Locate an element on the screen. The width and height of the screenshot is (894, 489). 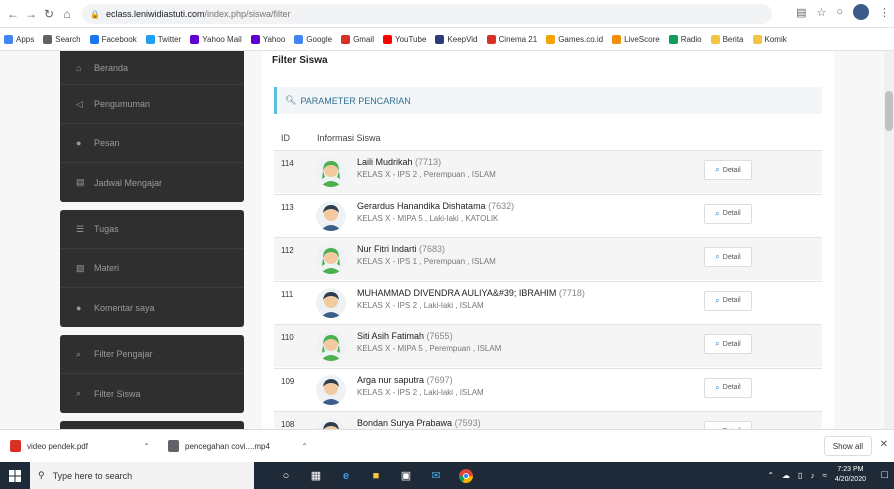
bookmark-label: Berita is located at coordinates (733, 39).